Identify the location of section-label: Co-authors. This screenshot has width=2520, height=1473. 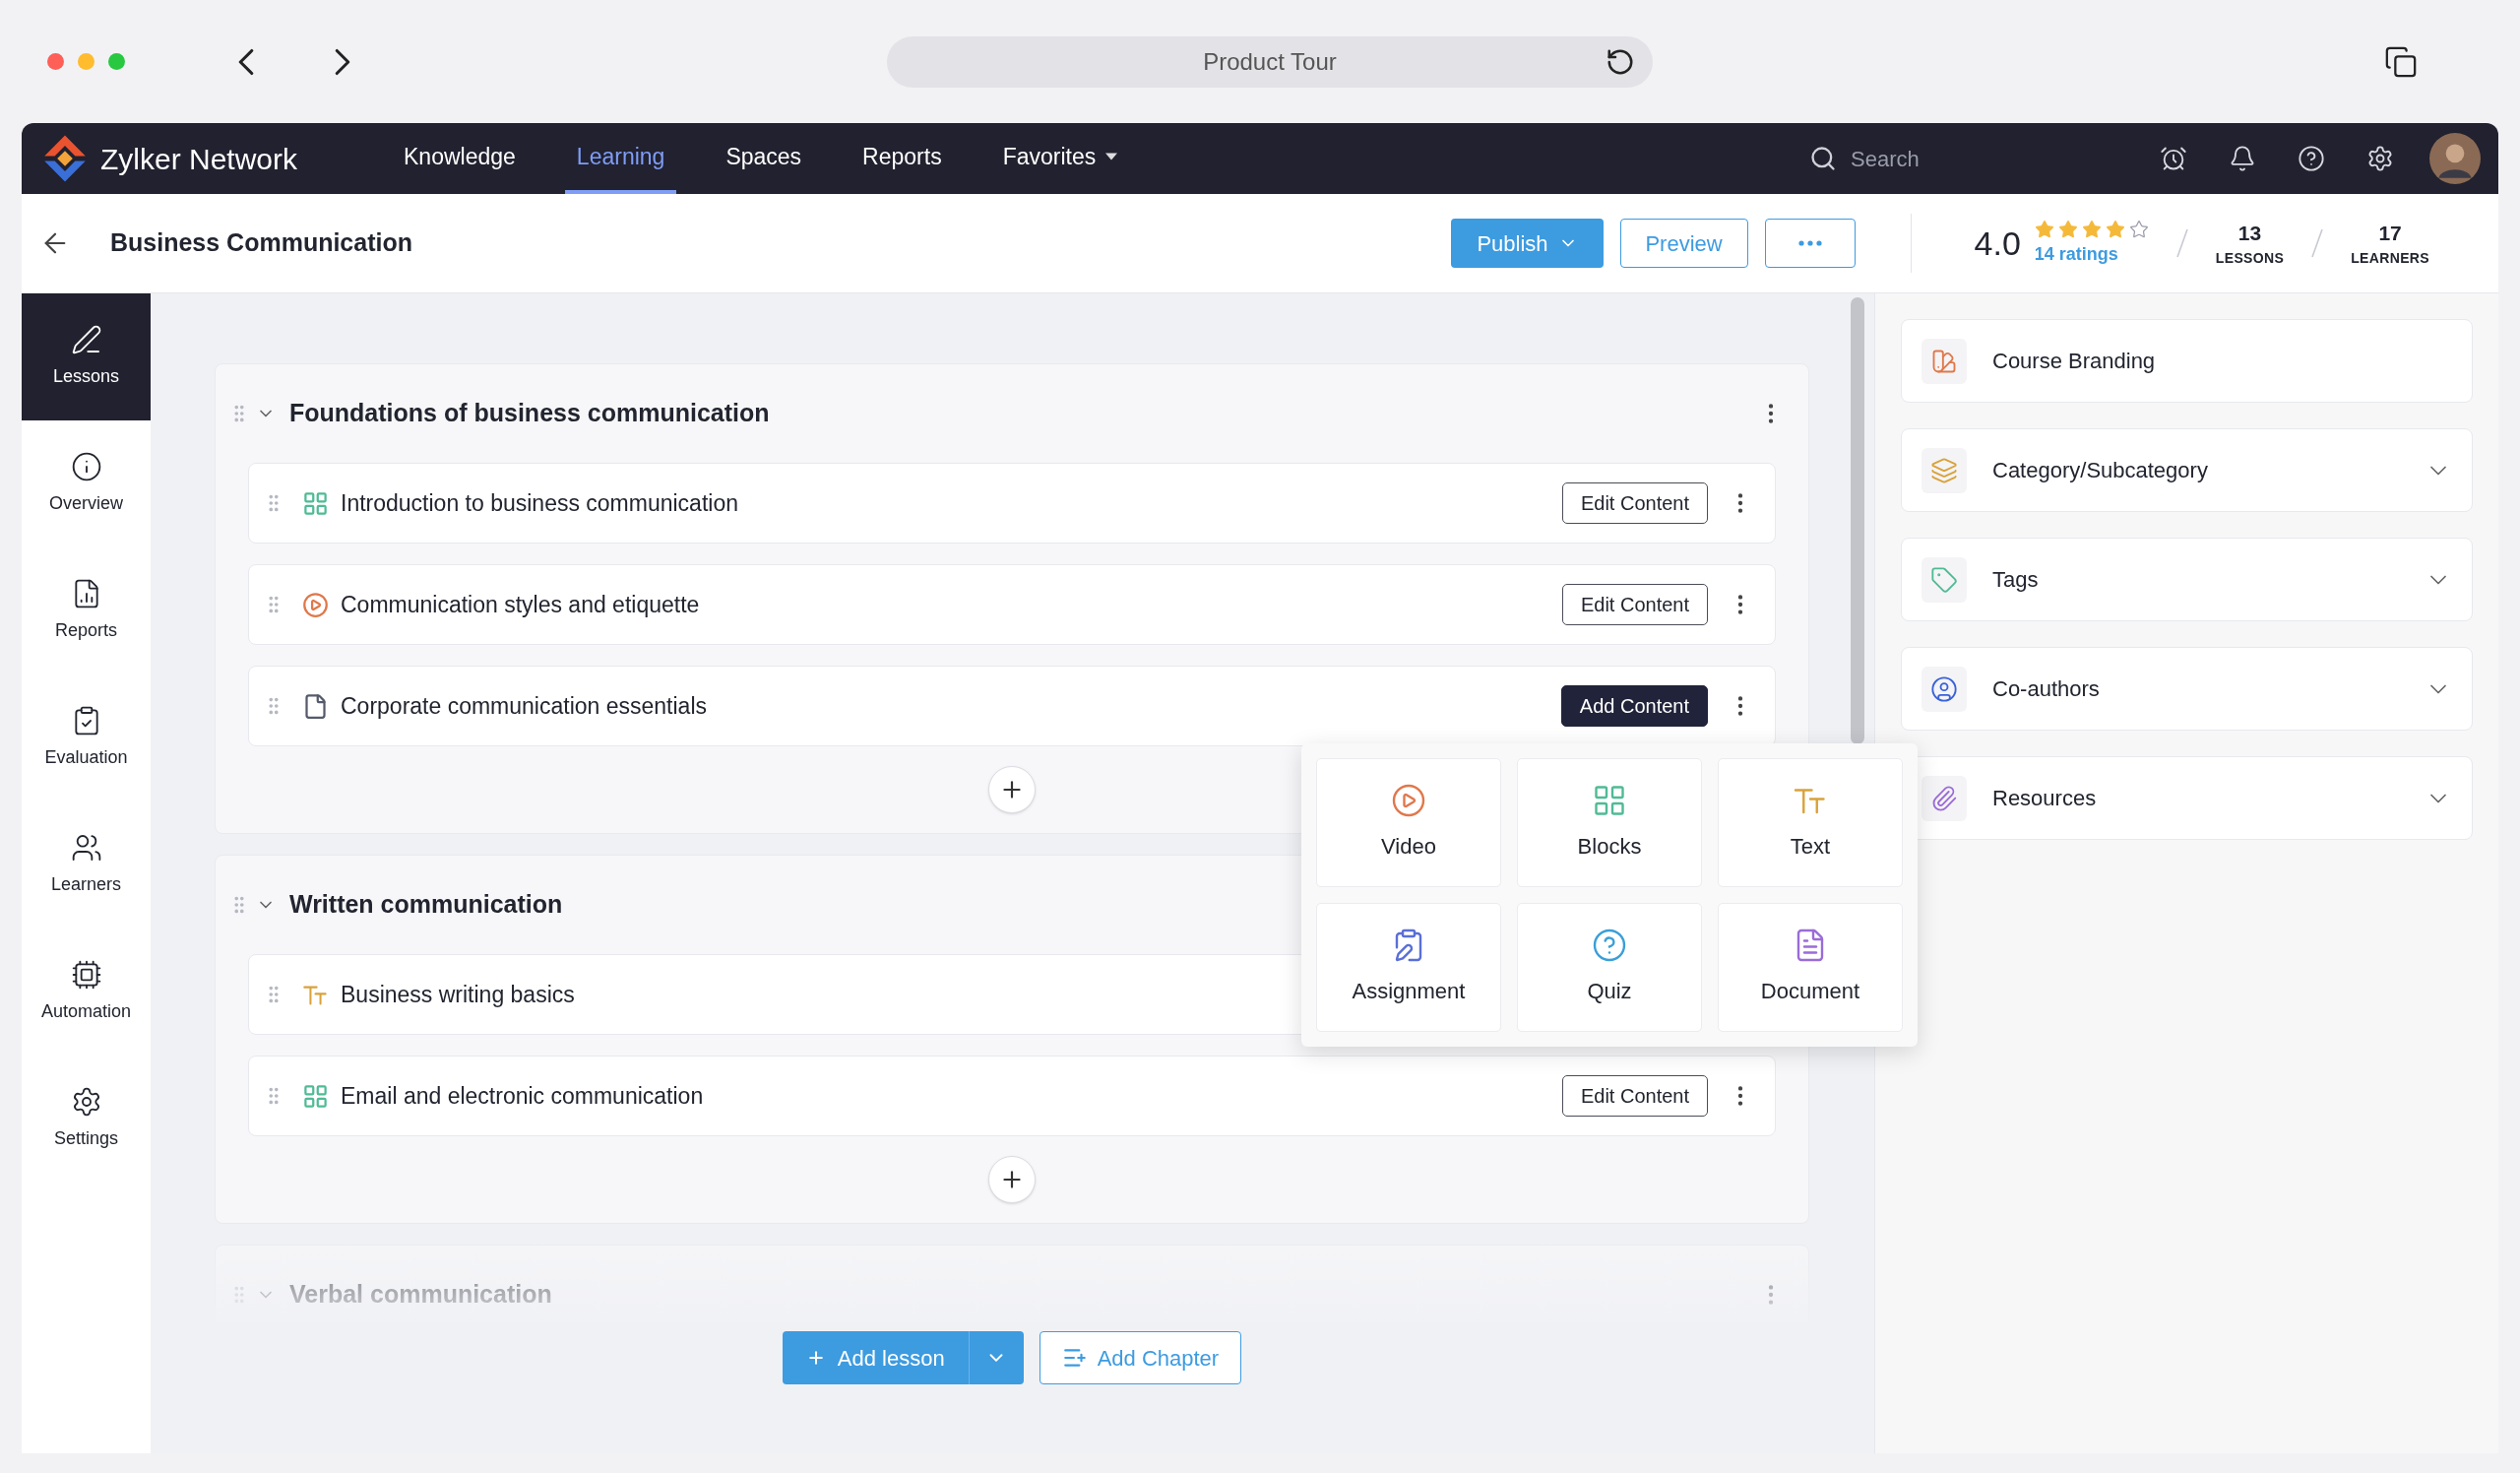
(2046, 689).